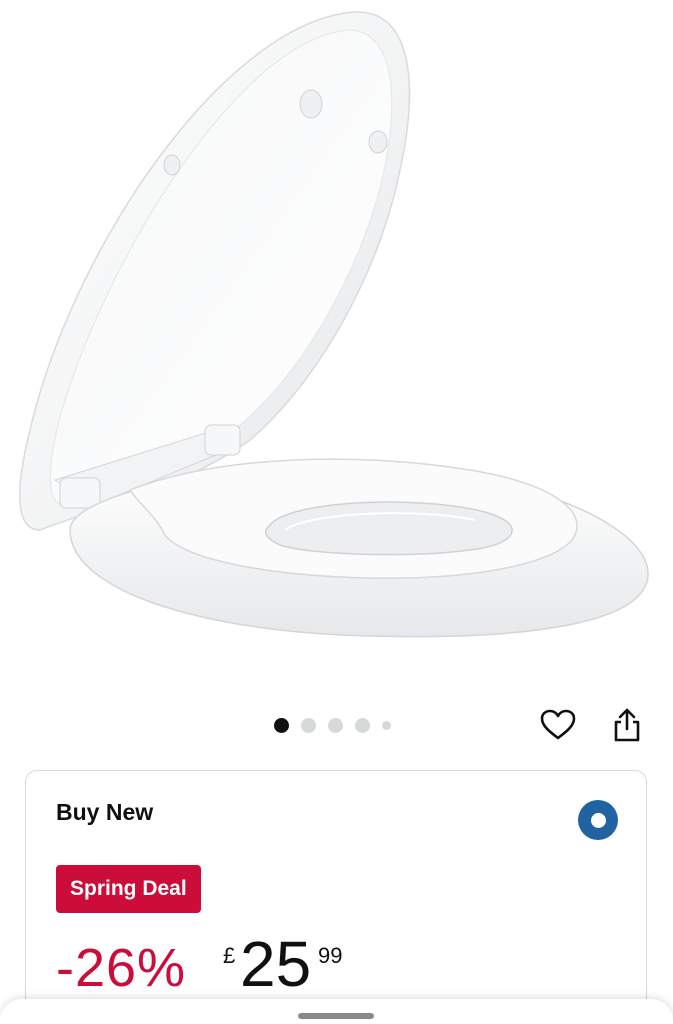  Describe the element at coordinates (330, 955) in the screenshot. I see `price-fraction: 99` at that location.